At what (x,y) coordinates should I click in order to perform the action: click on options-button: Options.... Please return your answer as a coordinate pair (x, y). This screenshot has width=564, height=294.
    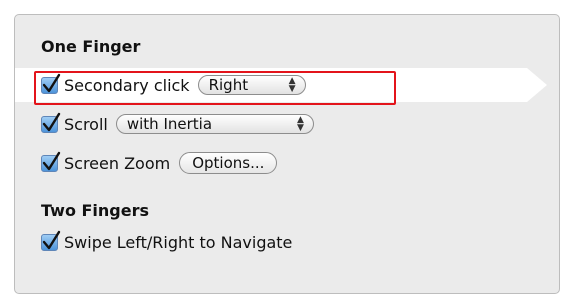
    Looking at the image, I should click on (228, 163).